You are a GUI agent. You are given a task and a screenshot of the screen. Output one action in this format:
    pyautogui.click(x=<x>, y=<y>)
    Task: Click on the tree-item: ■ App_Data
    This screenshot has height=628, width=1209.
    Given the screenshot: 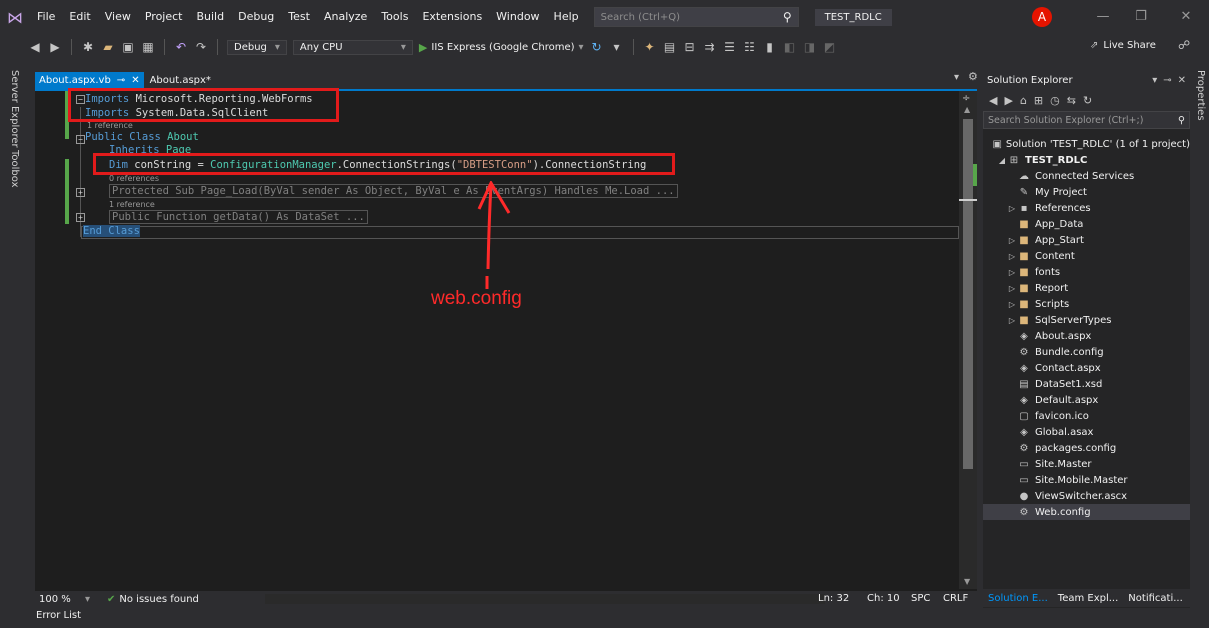 What is the action you would take?
    pyautogui.click(x=1086, y=224)
    